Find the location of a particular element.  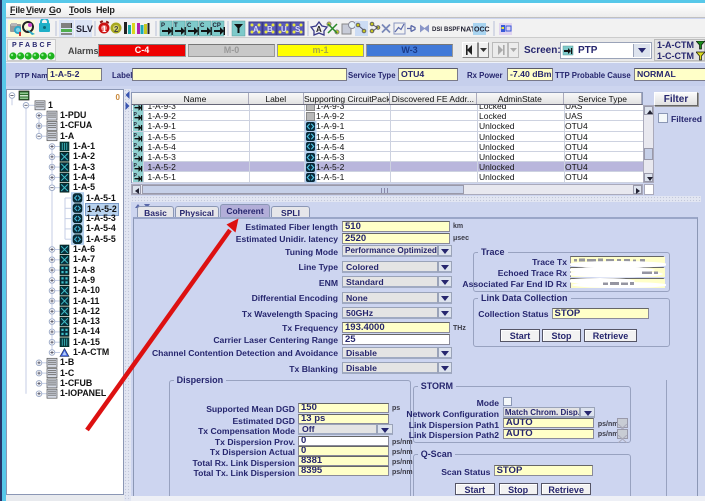

svg-text: P is located at coordinates (163, 26).